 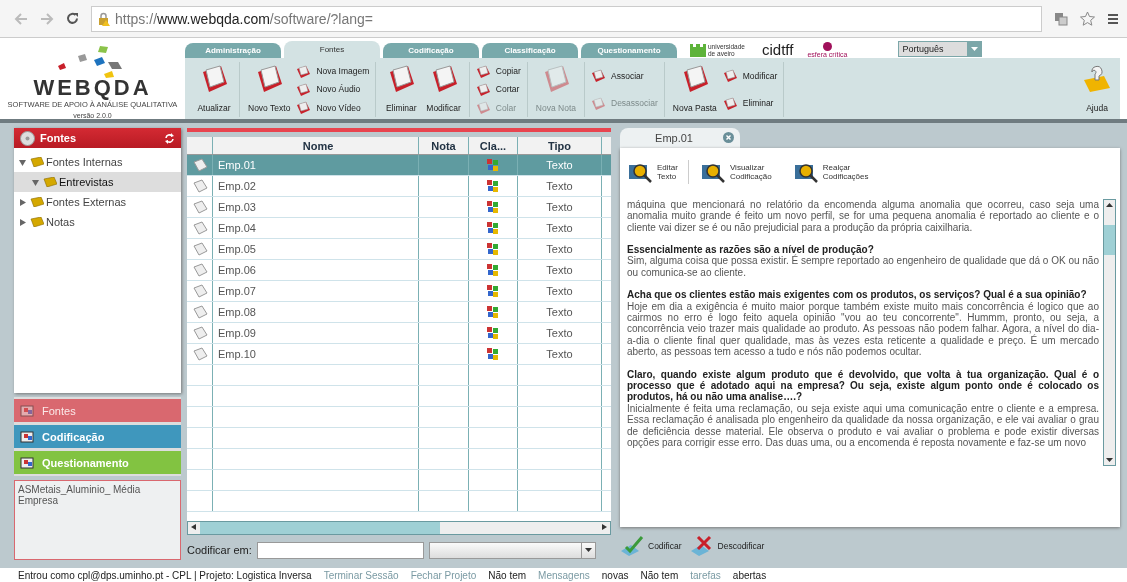 I want to click on tree-item: Entrevistas, so click(x=97, y=182).